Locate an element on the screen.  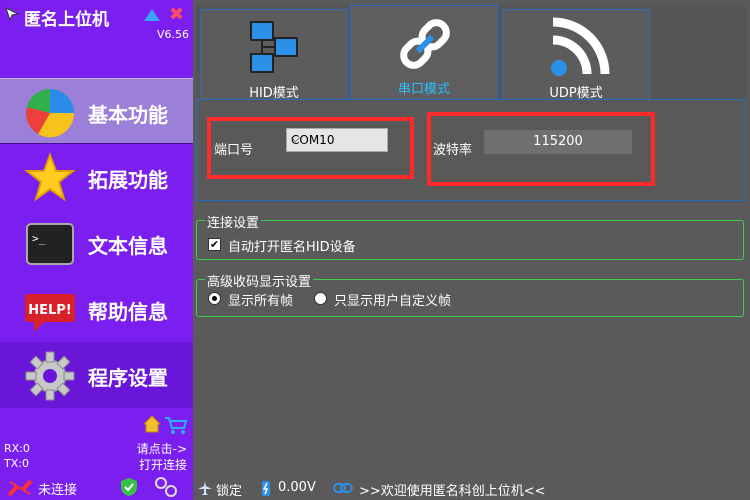
sidebar-item-text: >_ 文本信息 is located at coordinates (96, 243).